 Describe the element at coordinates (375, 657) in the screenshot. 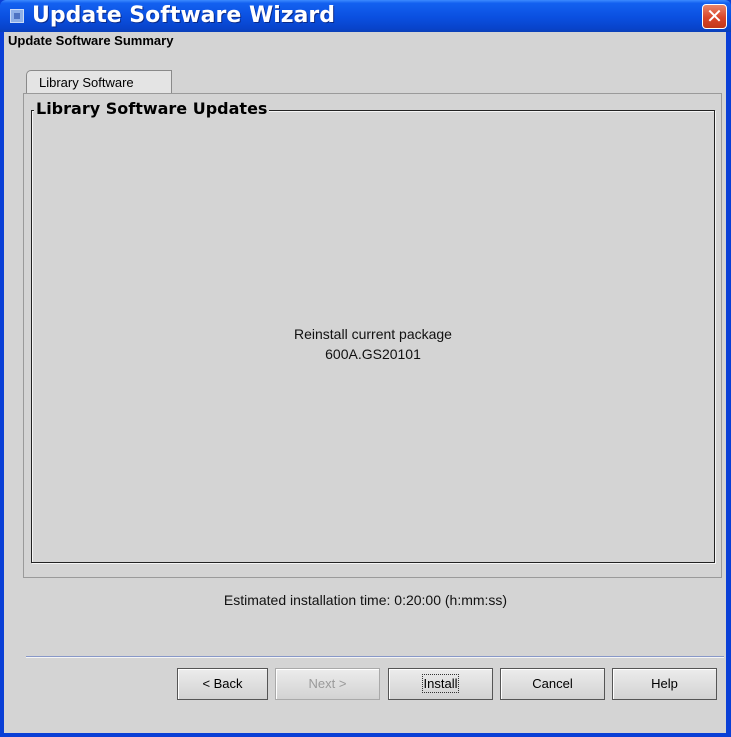

I see `separator` at that location.